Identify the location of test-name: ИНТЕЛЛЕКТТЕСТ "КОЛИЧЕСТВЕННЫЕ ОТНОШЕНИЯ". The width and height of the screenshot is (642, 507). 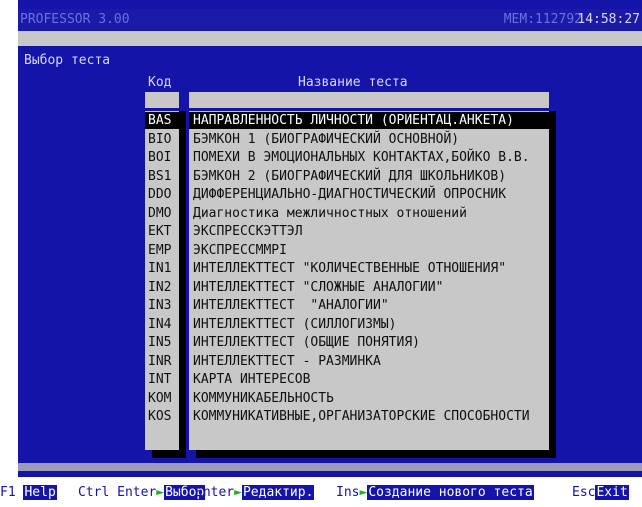
(350, 268).